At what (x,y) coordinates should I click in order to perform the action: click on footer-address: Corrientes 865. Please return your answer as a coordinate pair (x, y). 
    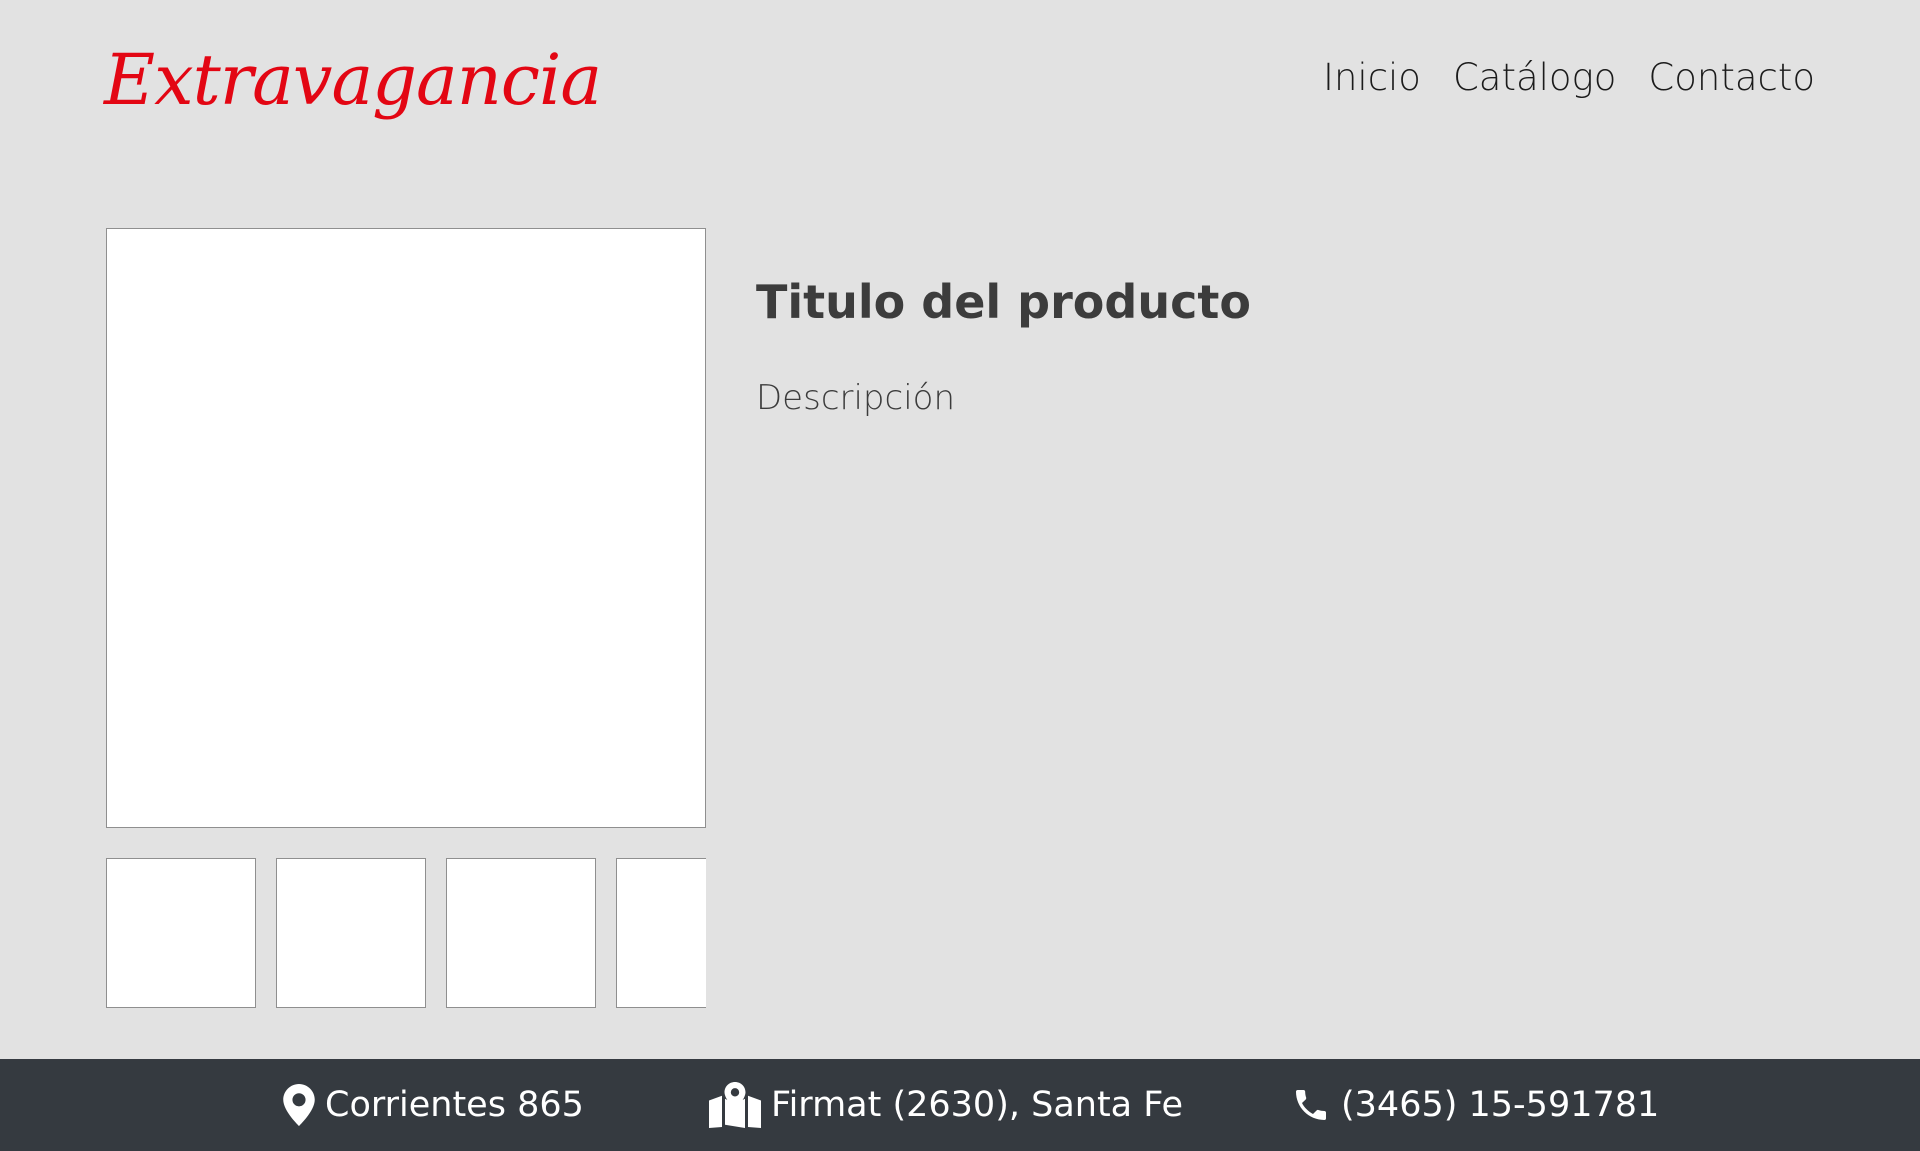
    Looking at the image, I should click on (433, 1105).